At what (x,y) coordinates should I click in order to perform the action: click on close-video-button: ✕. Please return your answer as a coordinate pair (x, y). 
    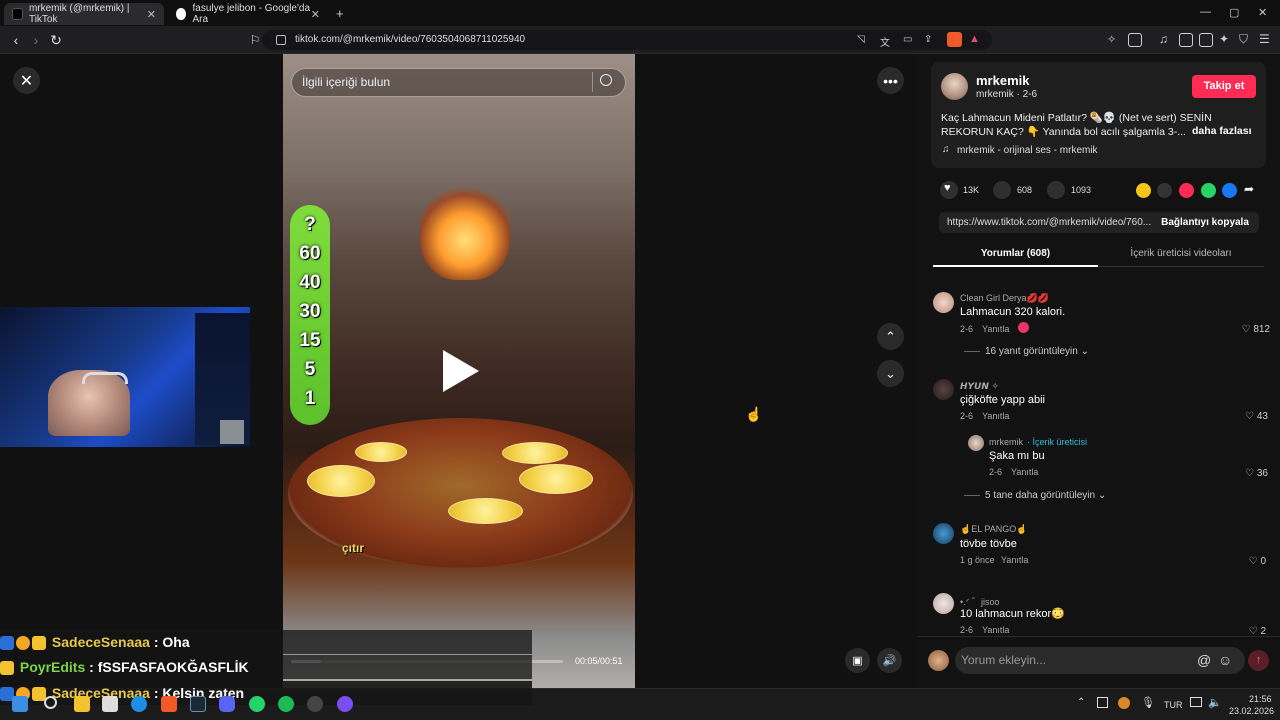
    Looking at the image, I should click on (26, 80).